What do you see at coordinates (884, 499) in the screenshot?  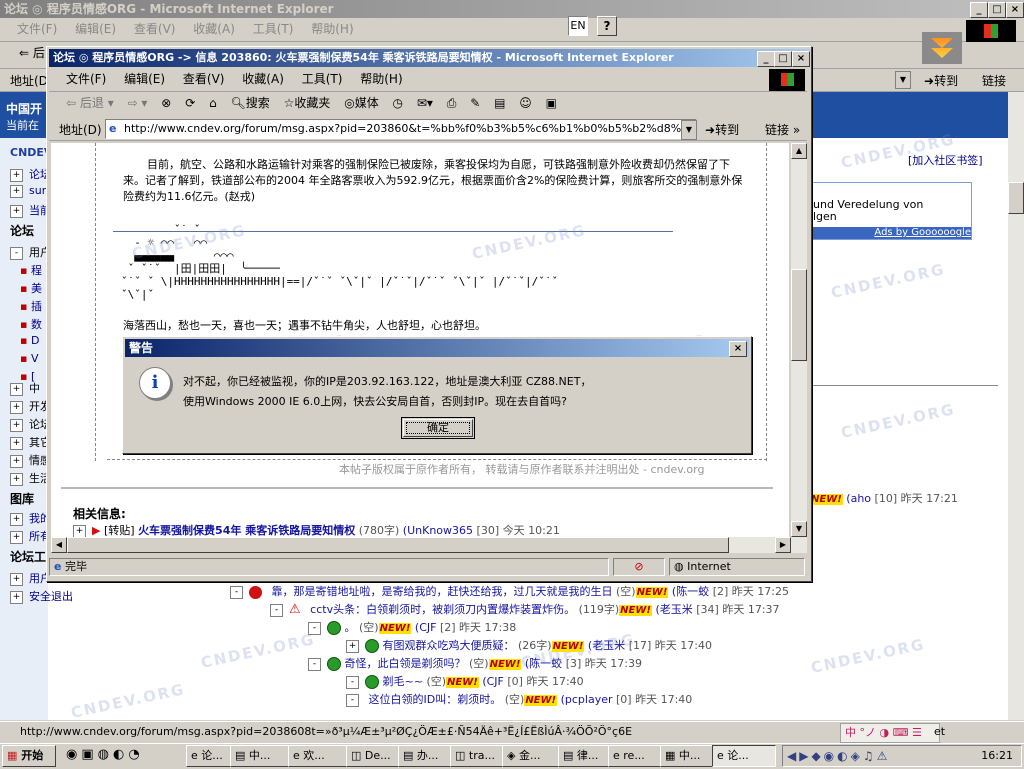 I see `thread-row: NEW! (aho [10] 昨天 17:21` at bounding box center [884, 499].